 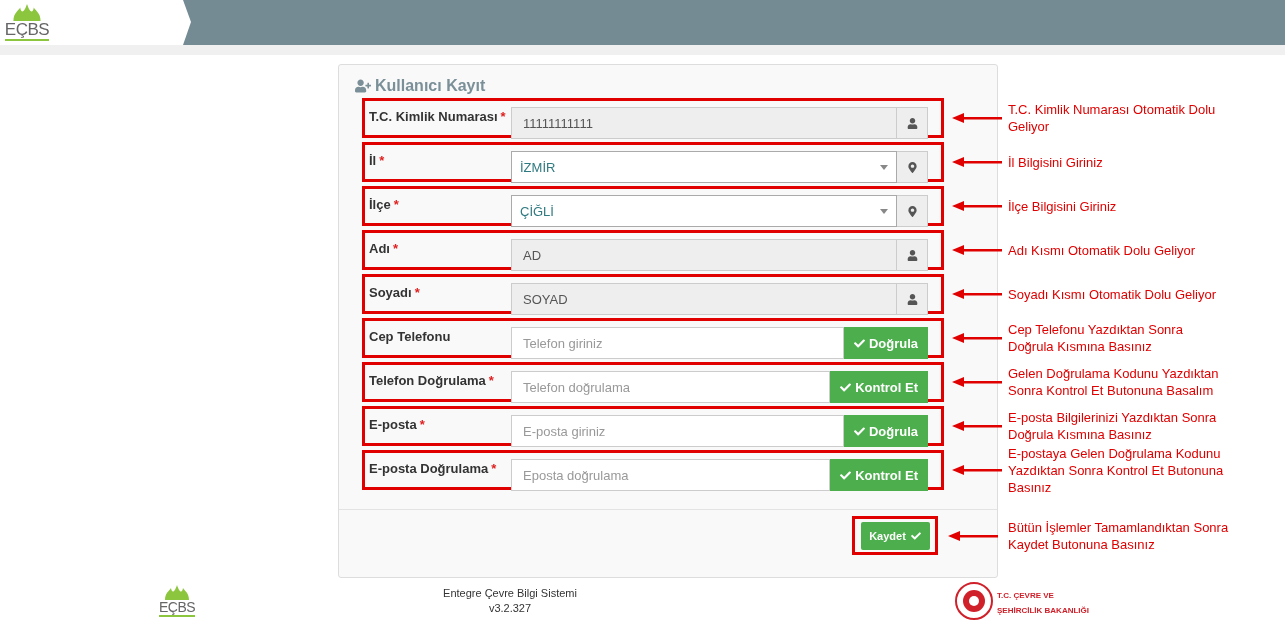 I want to click on field-label: İlçe *, so click(x=384, y=204).